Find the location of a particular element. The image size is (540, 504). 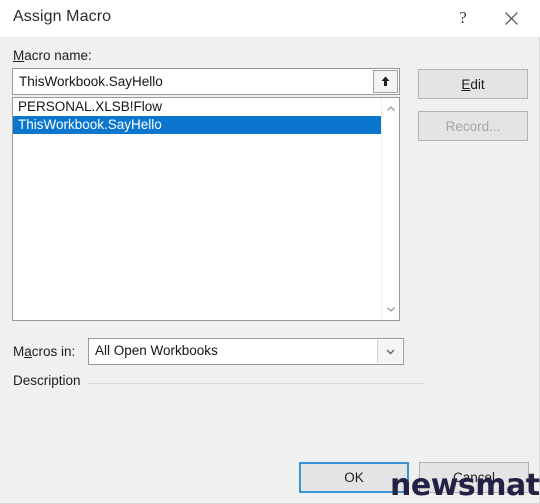

scrollbar-down-button is located at coordinates (391, 309).